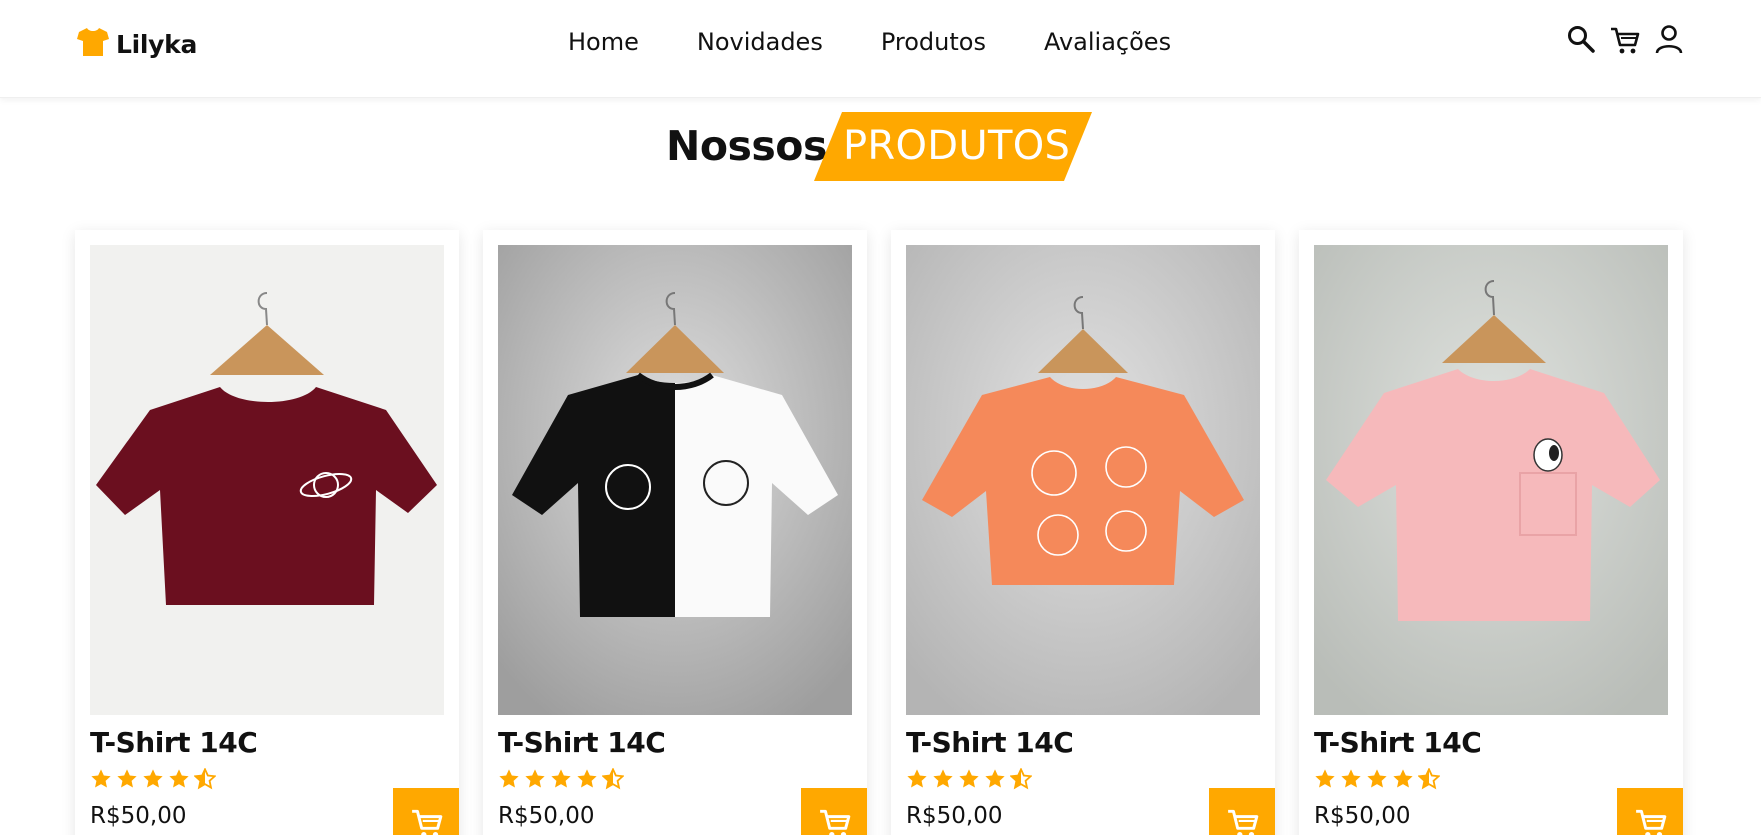 The height and width of the screenshot is (835, 1761). I want to click on user-icon, so click(1669, 40).